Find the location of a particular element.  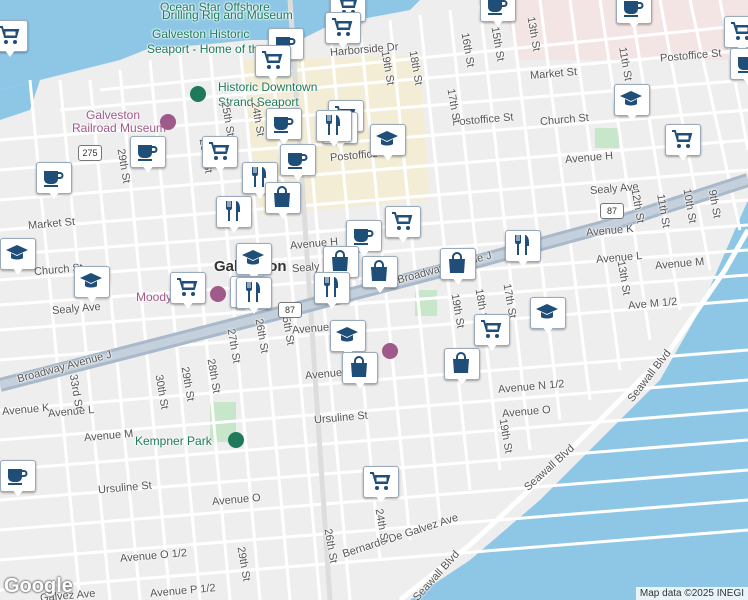

railroad-museum-pin-icon is located at coordinates (168, 122).